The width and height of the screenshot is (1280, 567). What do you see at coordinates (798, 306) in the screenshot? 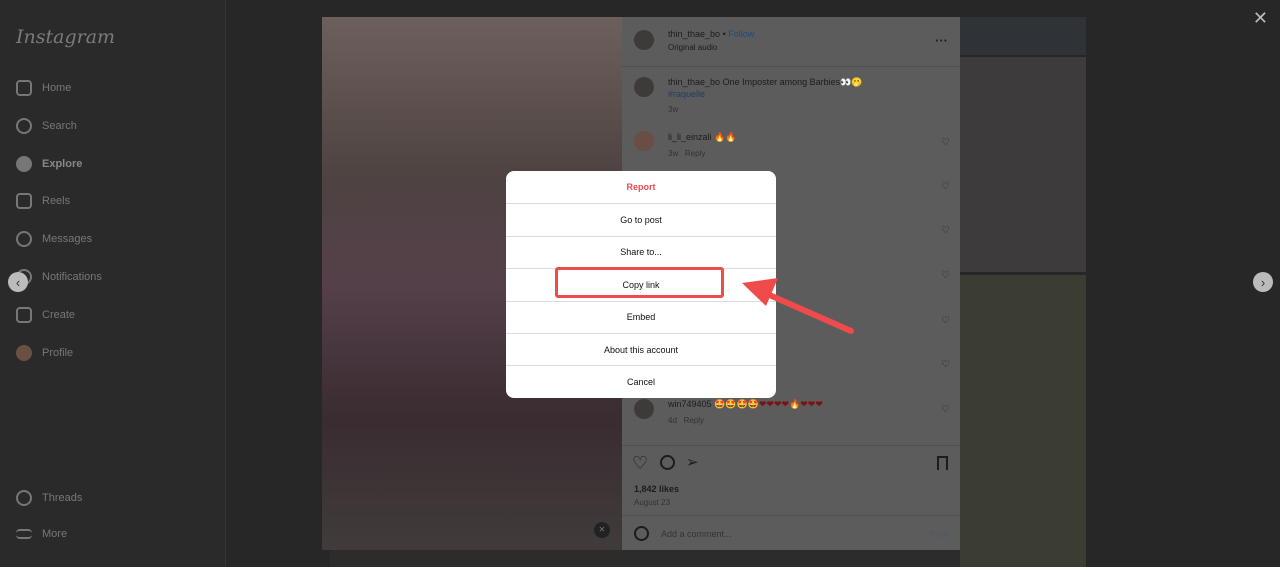
I see `annotation-arrow` at bounding box center [798, 306].